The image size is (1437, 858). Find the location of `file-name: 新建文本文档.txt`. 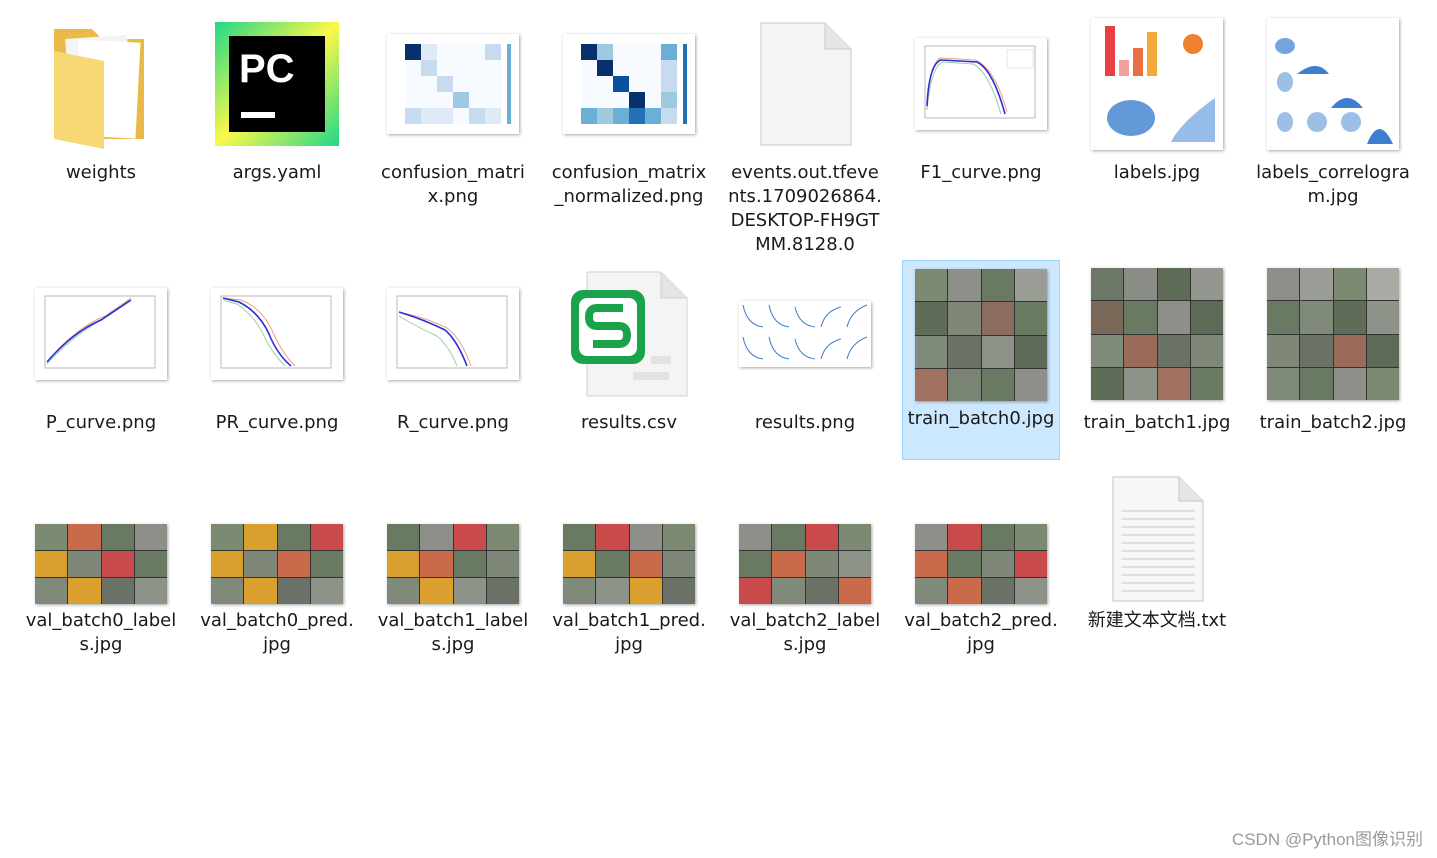

file-name: 新建文本文档.txt is located at coordinates (1157, 620).